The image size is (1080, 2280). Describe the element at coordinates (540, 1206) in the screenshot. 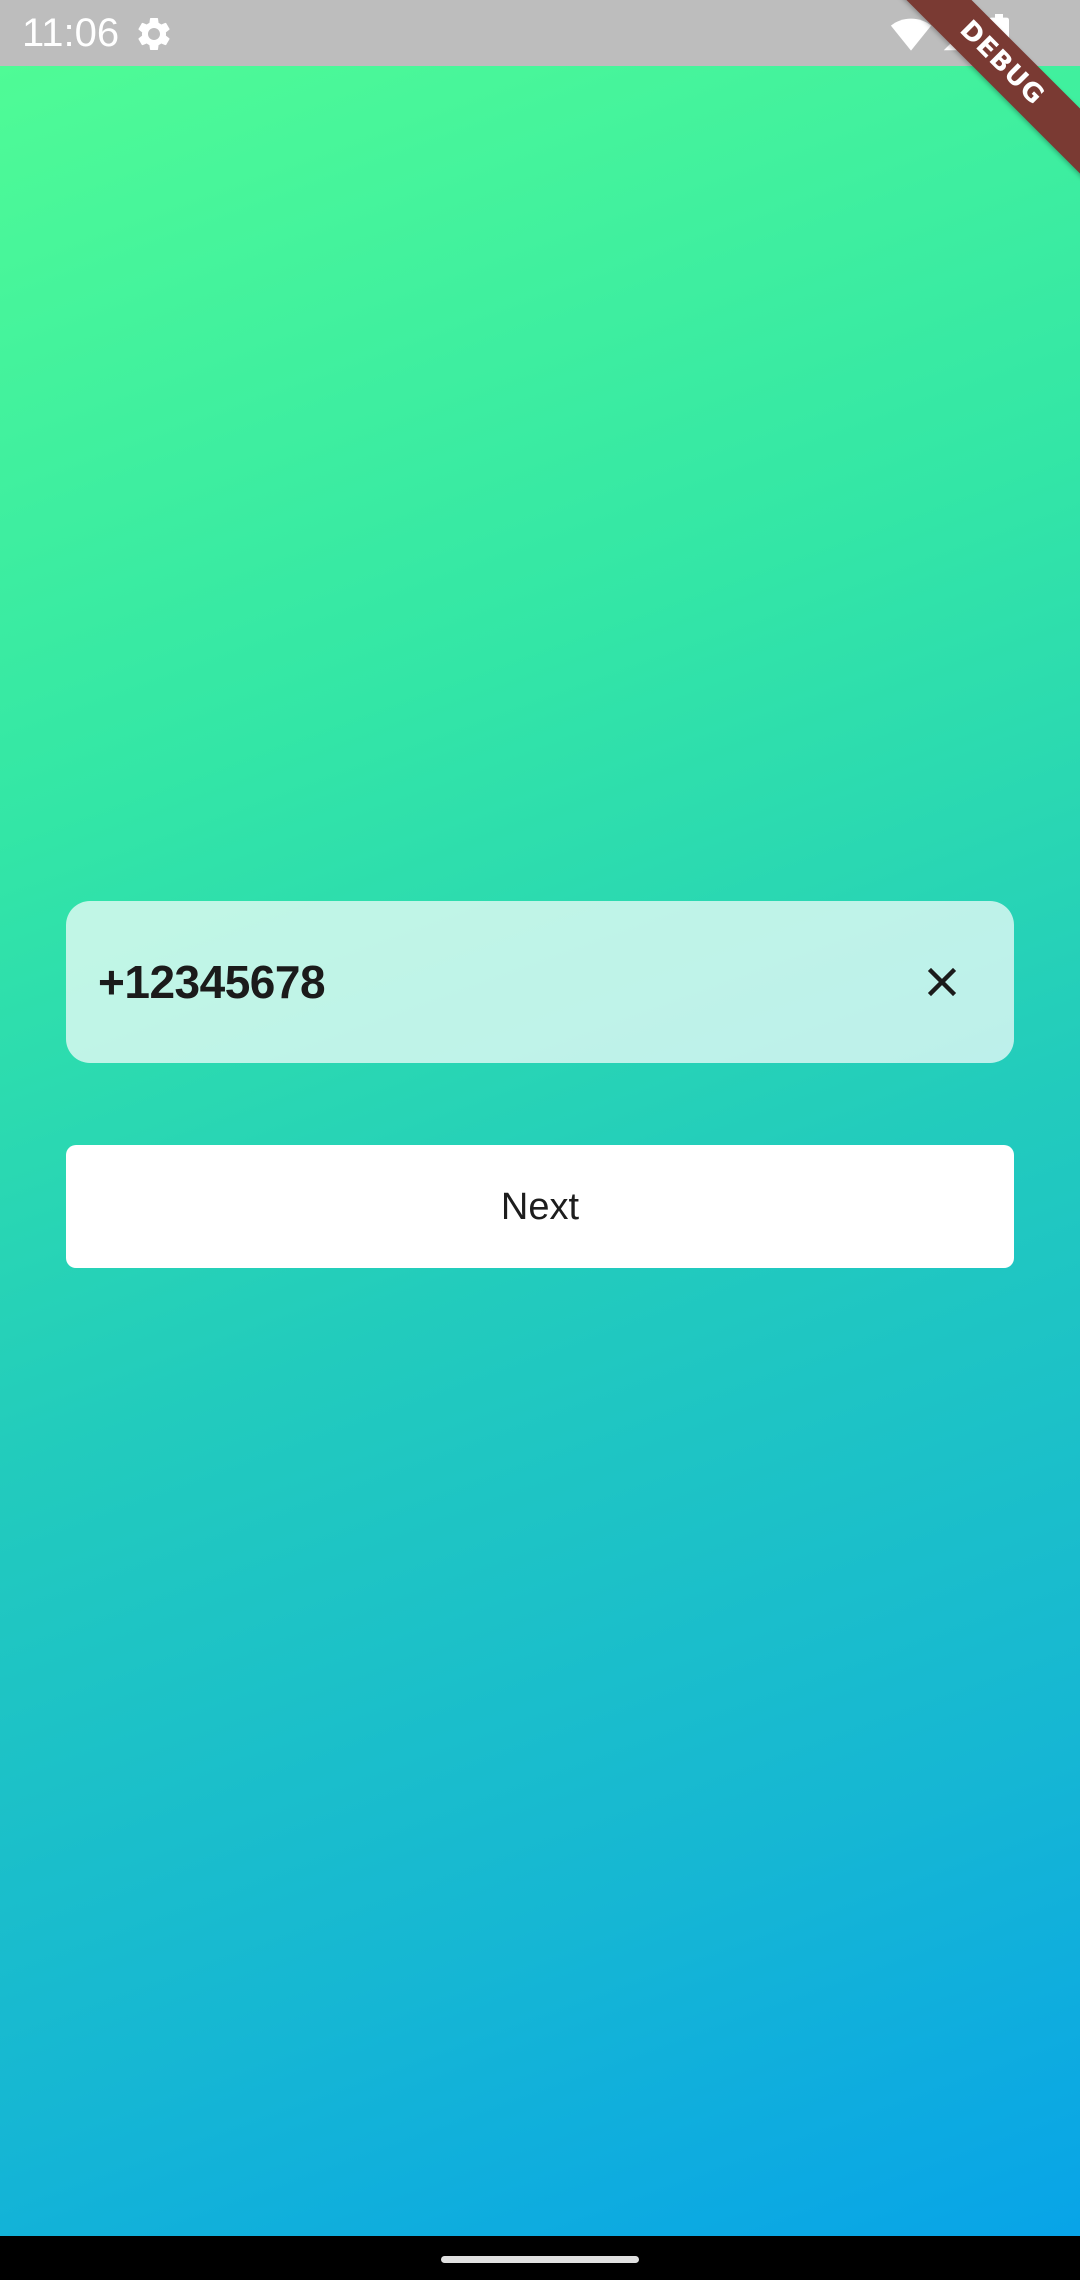

I see `next-button: Next` at that location.